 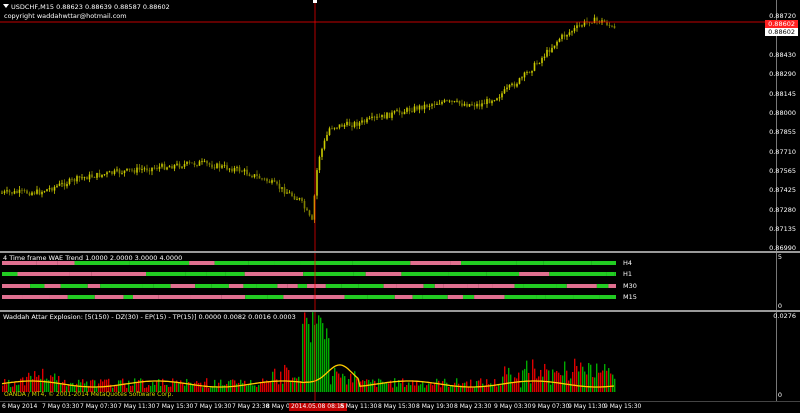 I want to click on price-tick: 0.87135, so click(x=782, y=229).